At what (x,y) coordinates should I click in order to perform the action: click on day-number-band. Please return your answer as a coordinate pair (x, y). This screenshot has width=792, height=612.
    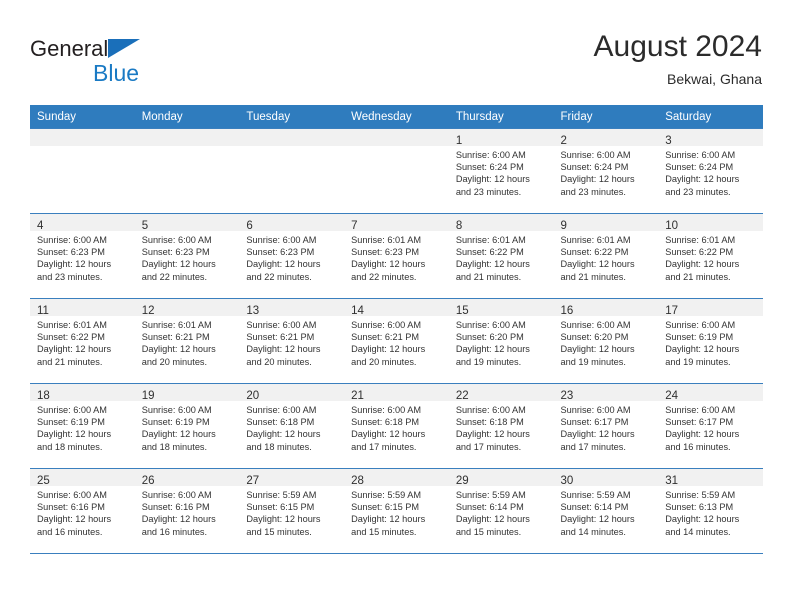
    Looking at the image, I should click on (187, 137).